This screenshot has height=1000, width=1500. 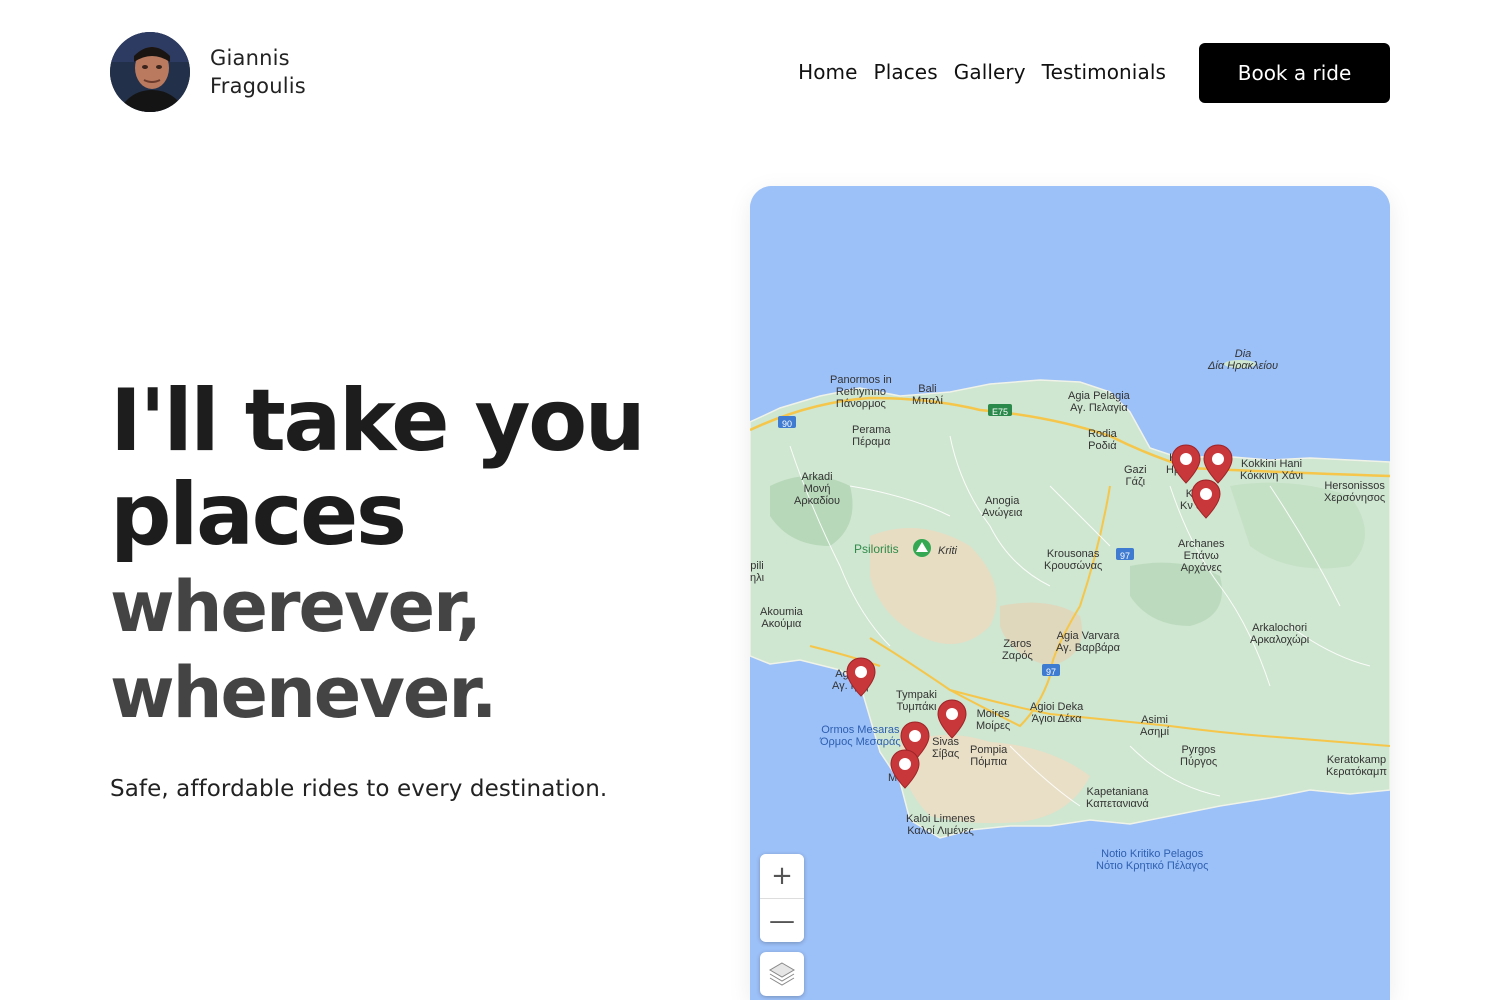 What do you see at coordinates (1002, 501) in the screenshot?
I see `map-label-anogia-latin: Anogia` at bounding box center [1002, 501].